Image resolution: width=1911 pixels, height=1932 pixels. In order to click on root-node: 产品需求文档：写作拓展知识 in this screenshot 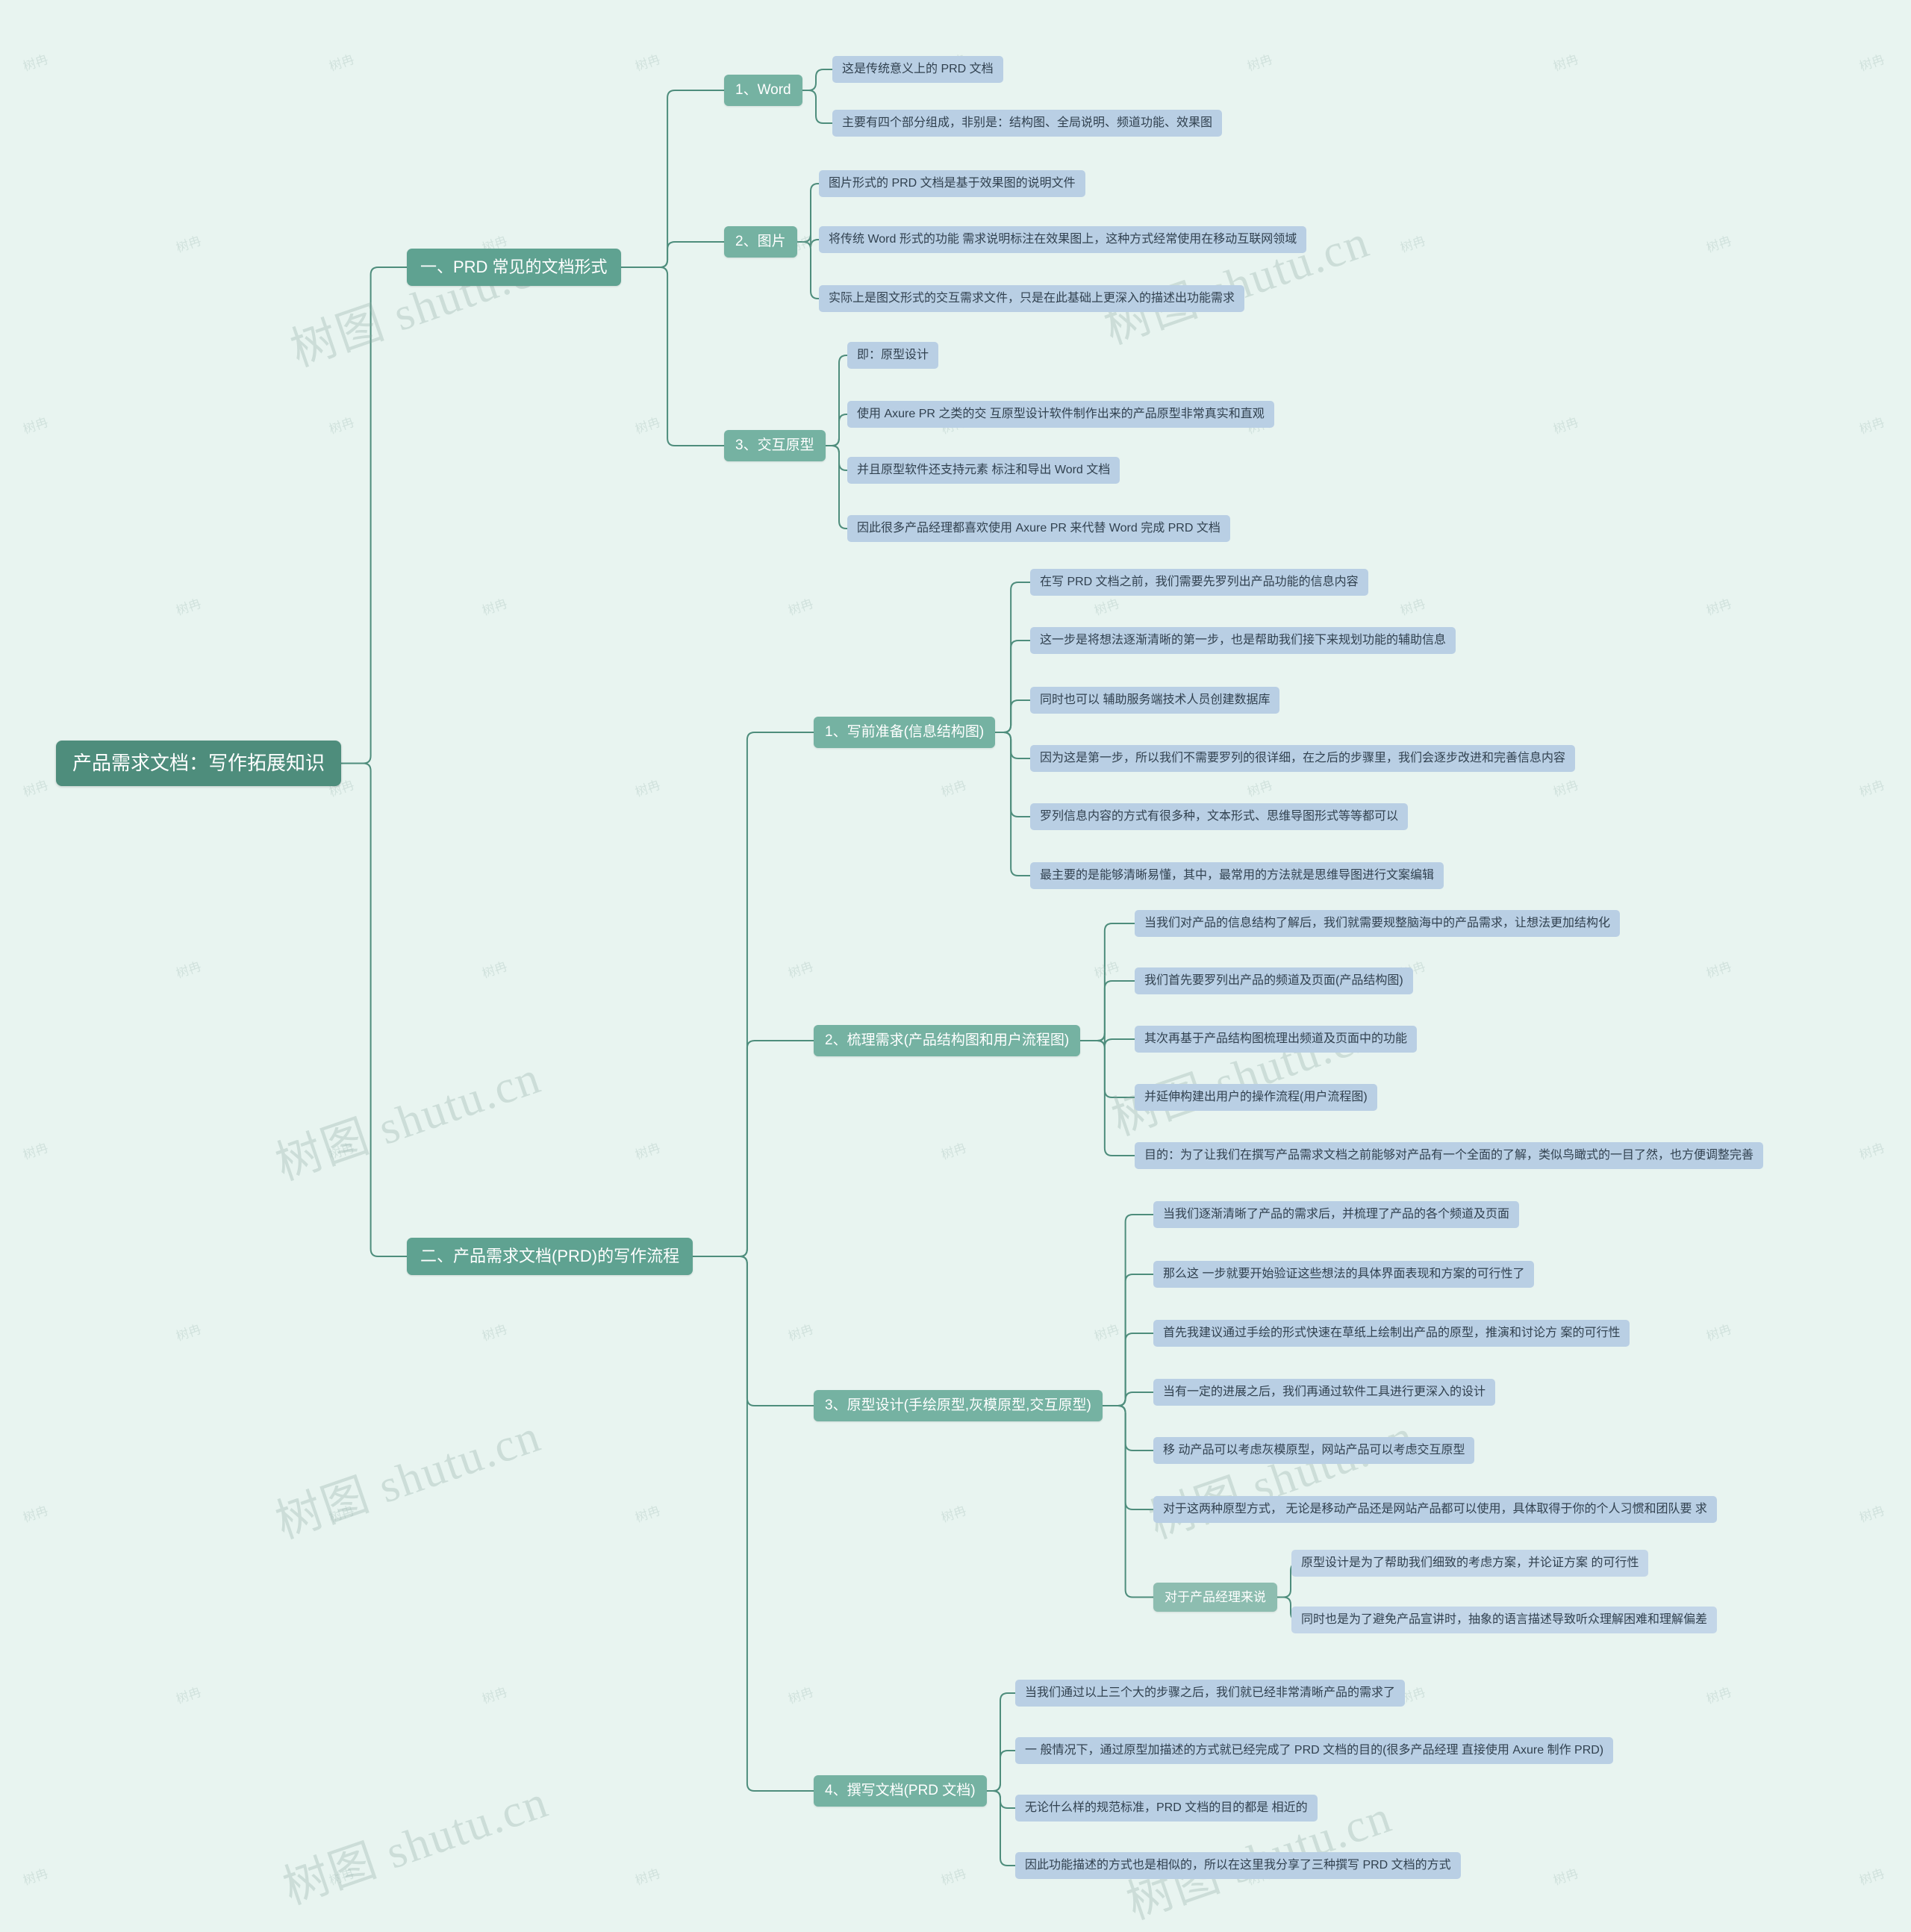, I will do `click(199, 763)`.